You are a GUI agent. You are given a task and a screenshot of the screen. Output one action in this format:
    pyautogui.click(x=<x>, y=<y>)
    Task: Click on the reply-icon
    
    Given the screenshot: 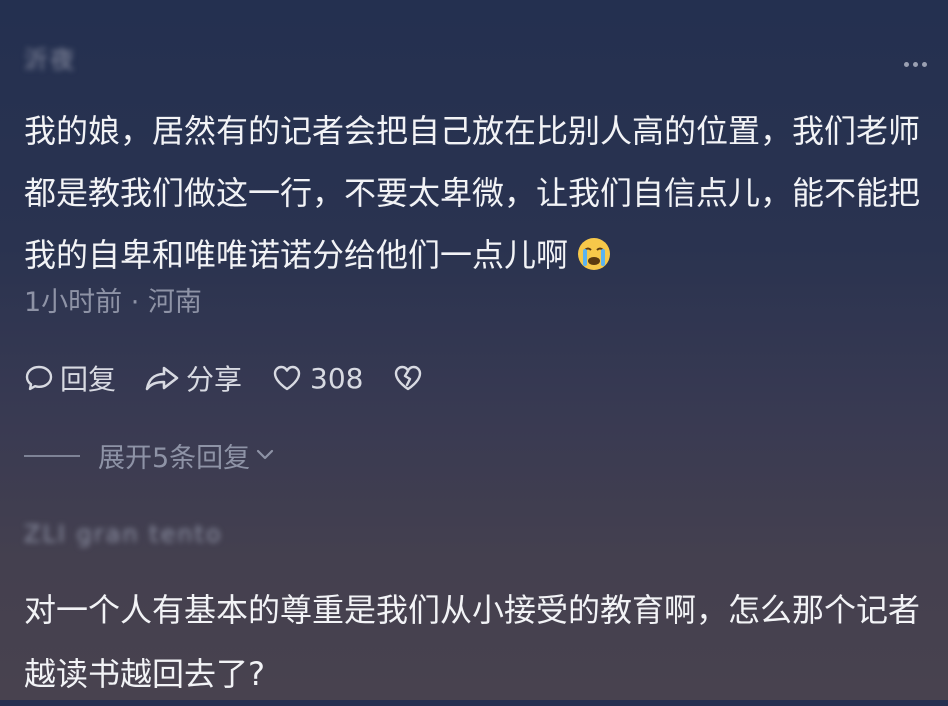 What is the action you would take?
    pyautogui.click(x=39, y=378)
    